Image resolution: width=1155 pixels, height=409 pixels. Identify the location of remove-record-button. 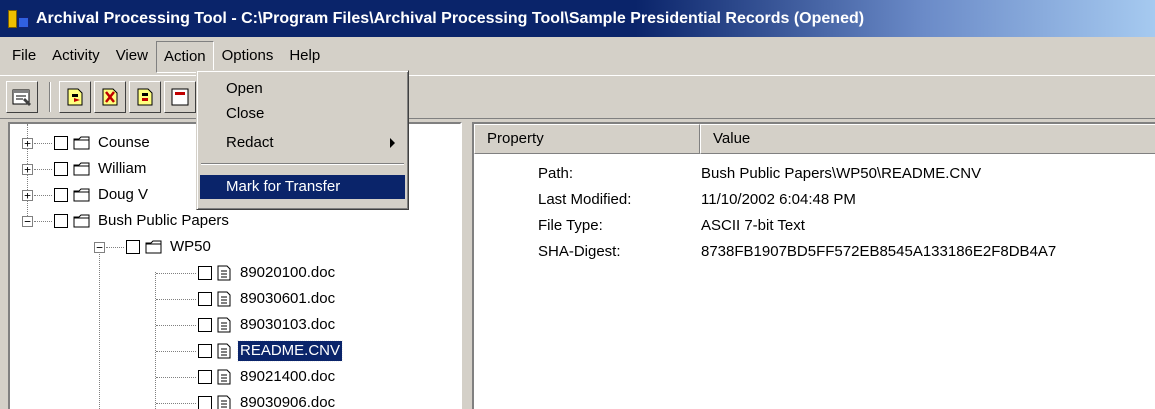
(110, 97).